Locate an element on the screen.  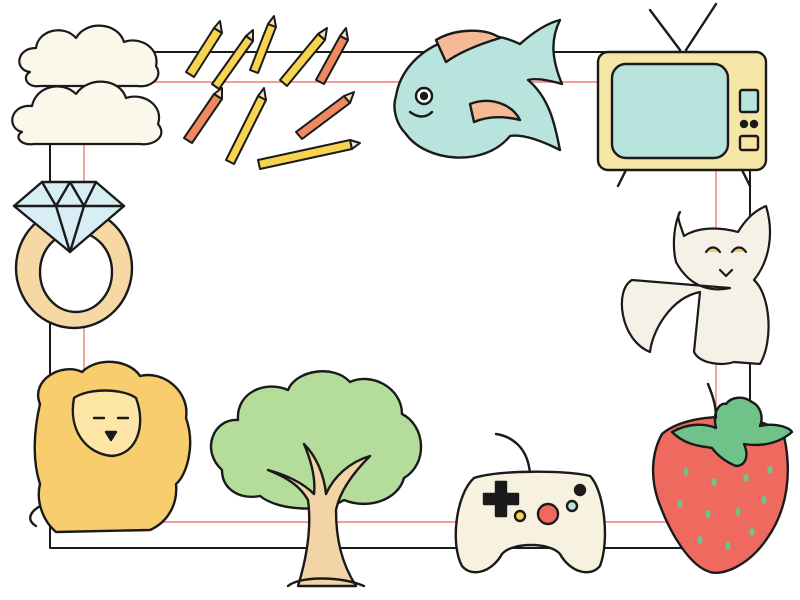
pencil-icon is located at coordinates (272, 92).